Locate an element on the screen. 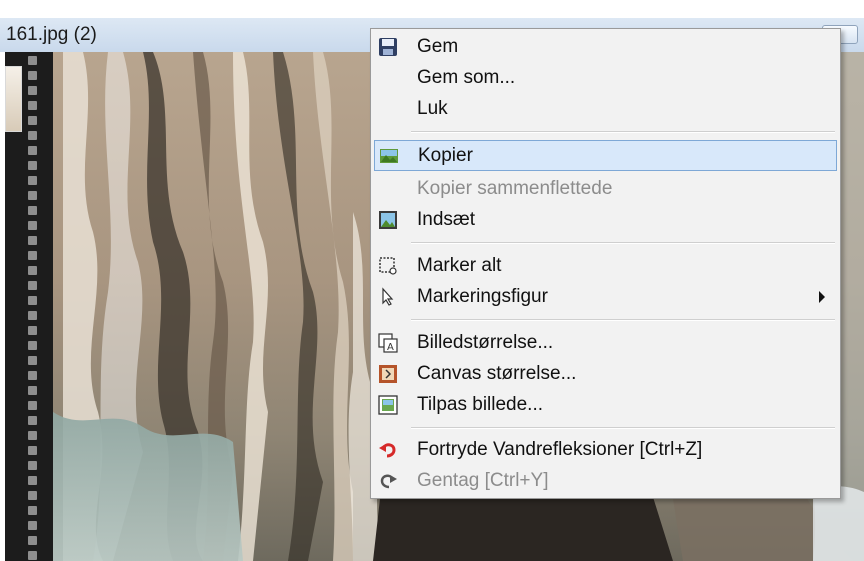  menu-item-label: Kopier sammenflettede is located at coordinates (515, 188).